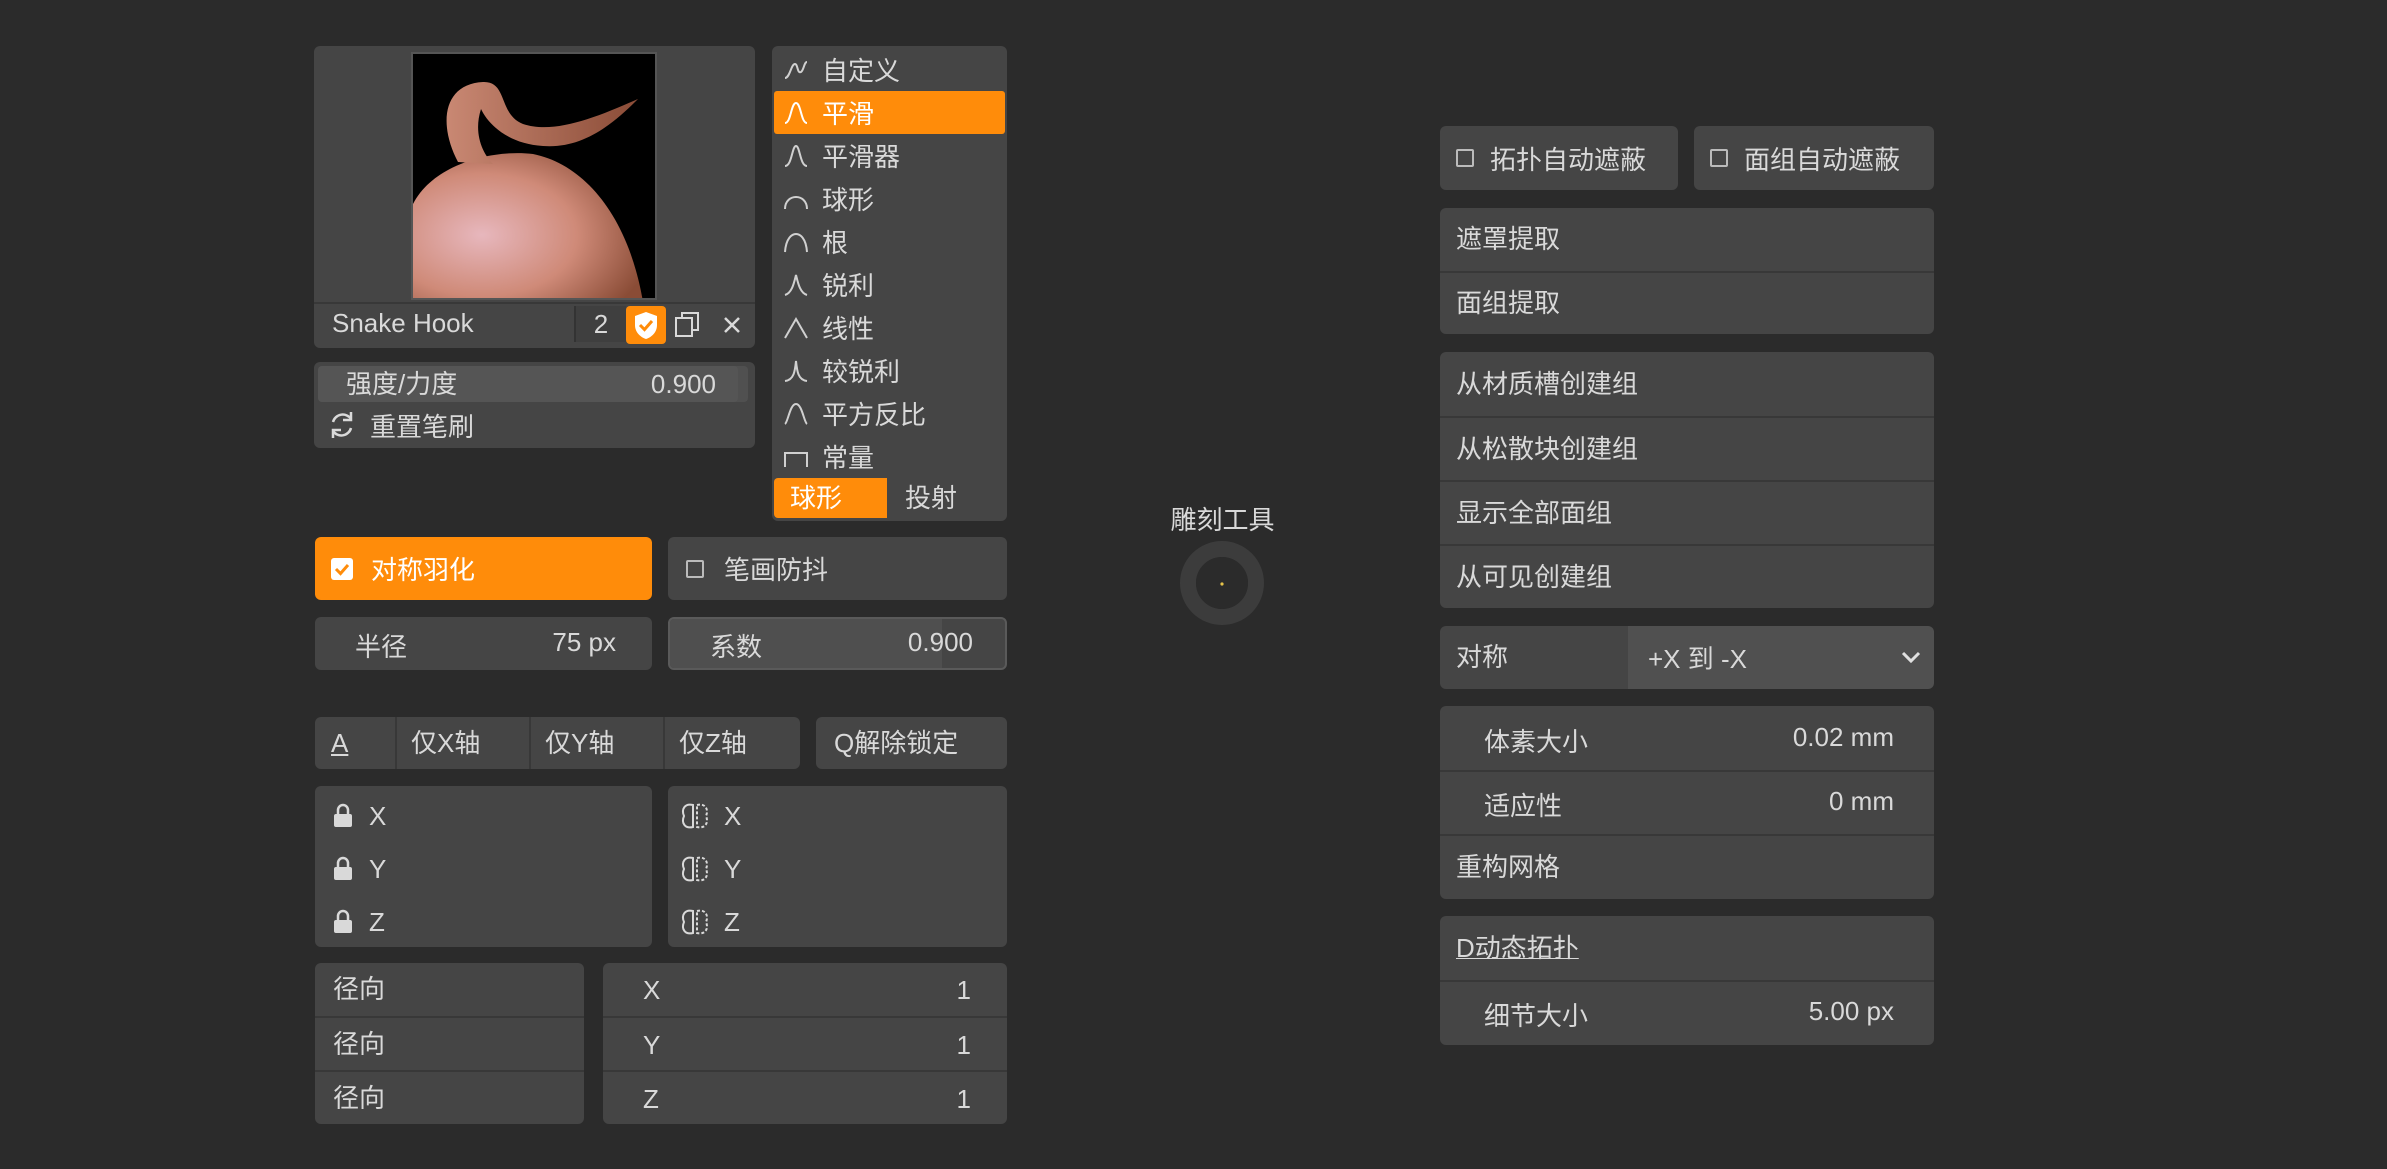 Image resolution: width=2387 pixels, height=1169 pixels. I want to click on falloff-item-inverse-square: 平方反比, so click(889, 413).